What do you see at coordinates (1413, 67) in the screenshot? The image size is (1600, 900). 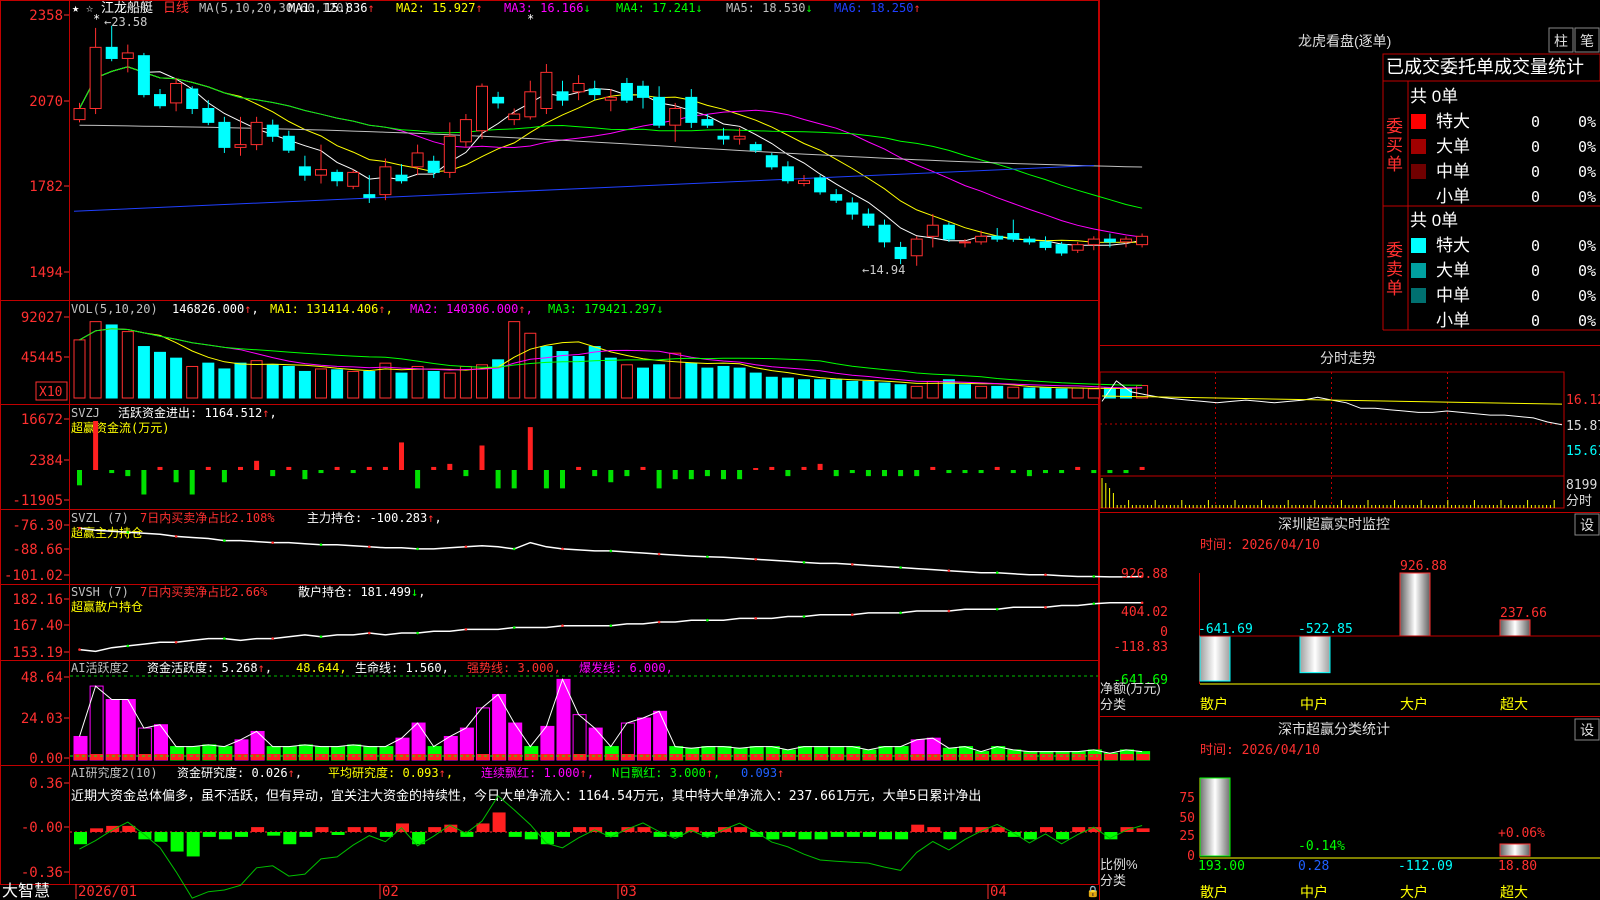 I see `tab-filled: 已成交` at bounding box center [1413, 67].